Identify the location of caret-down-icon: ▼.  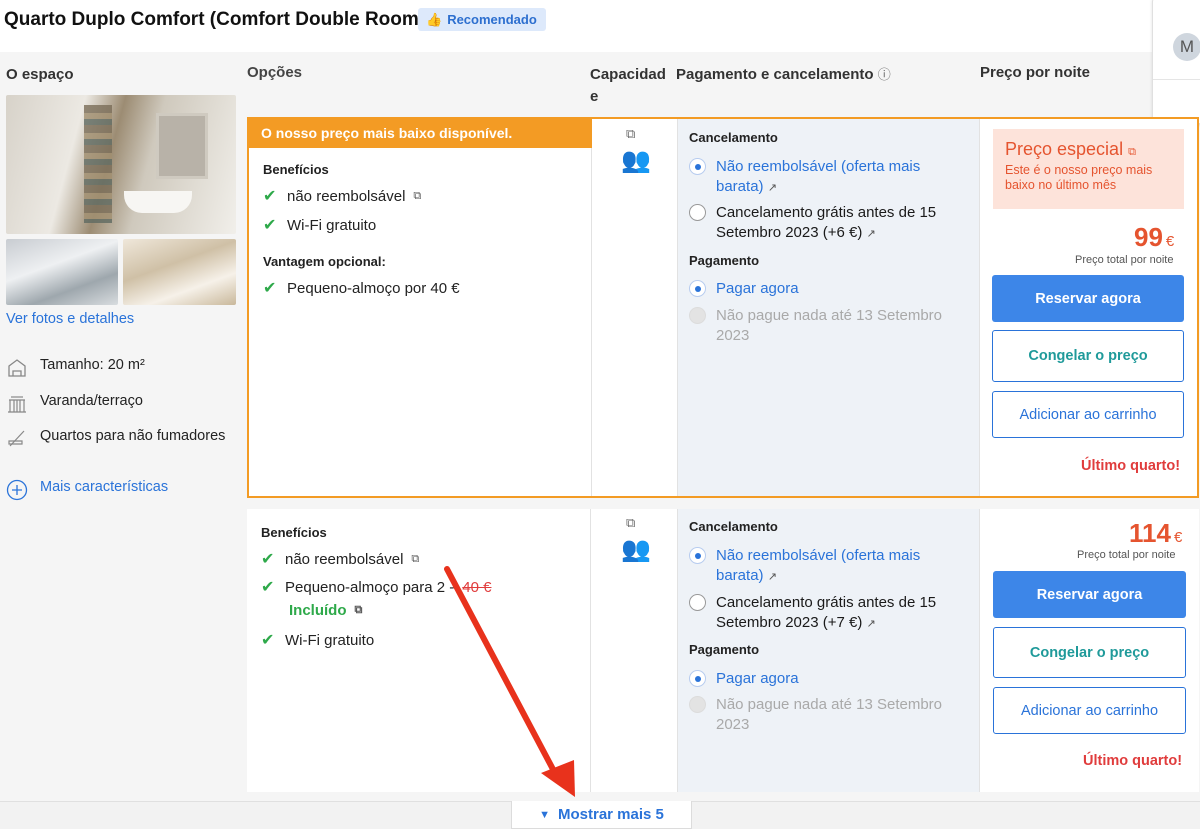
(544, 814).